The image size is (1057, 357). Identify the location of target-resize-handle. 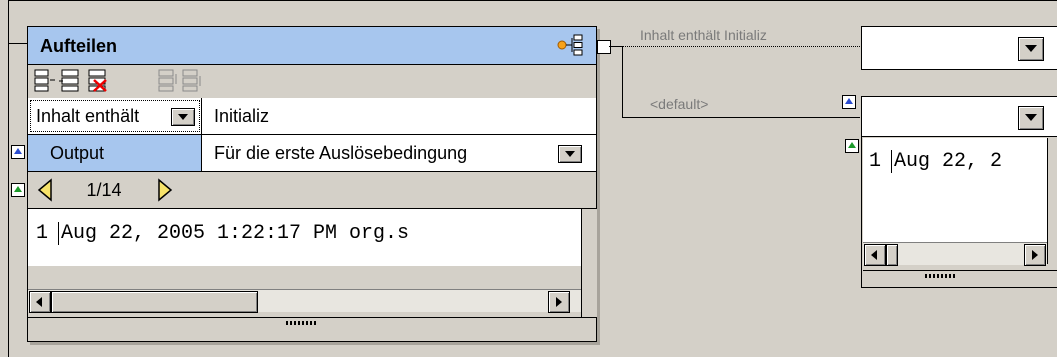
(1052, 201).